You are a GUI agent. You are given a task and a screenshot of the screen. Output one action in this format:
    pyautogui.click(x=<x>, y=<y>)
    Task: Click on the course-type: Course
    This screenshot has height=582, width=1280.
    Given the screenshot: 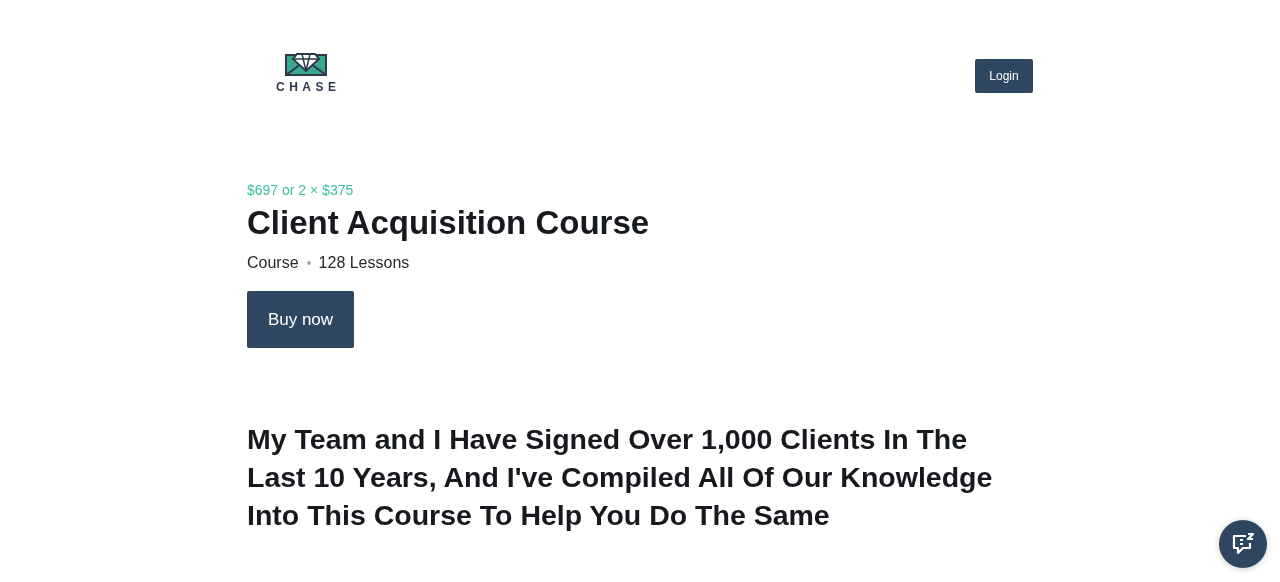 What is the action you would take?
    pyautogui.click(x=273, y=263)
    